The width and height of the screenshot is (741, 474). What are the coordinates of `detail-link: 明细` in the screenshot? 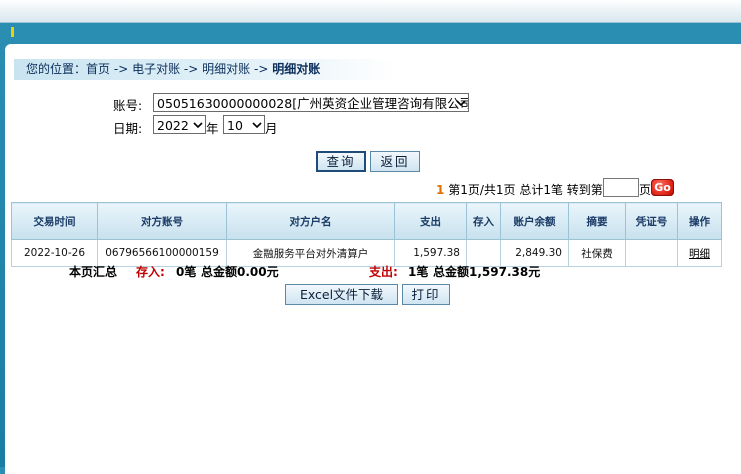 It's located at (699, 254).